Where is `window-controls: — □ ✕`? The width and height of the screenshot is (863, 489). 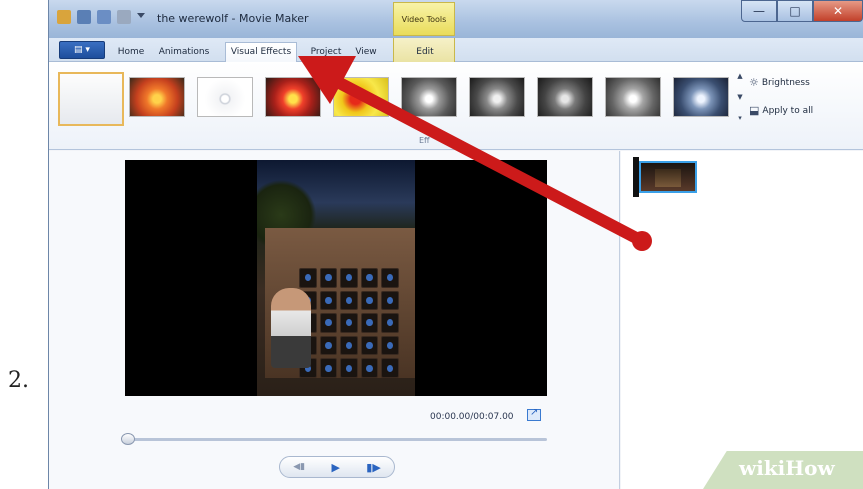 window-controls: — □ ✕ is located at coordinates (802, 11).